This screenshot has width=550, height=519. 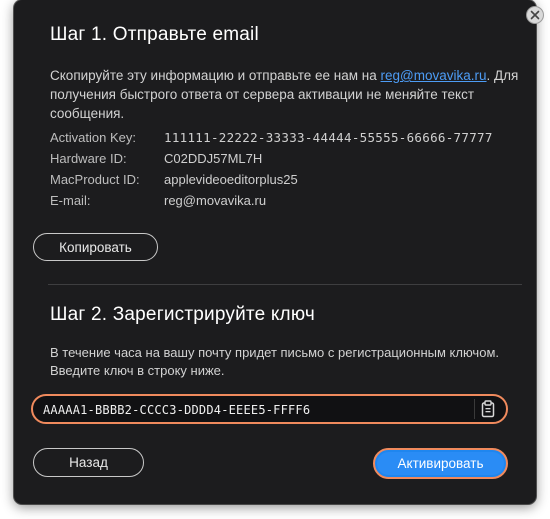 I want to click on copy-button: Копировать, so click(x=95, y=247).